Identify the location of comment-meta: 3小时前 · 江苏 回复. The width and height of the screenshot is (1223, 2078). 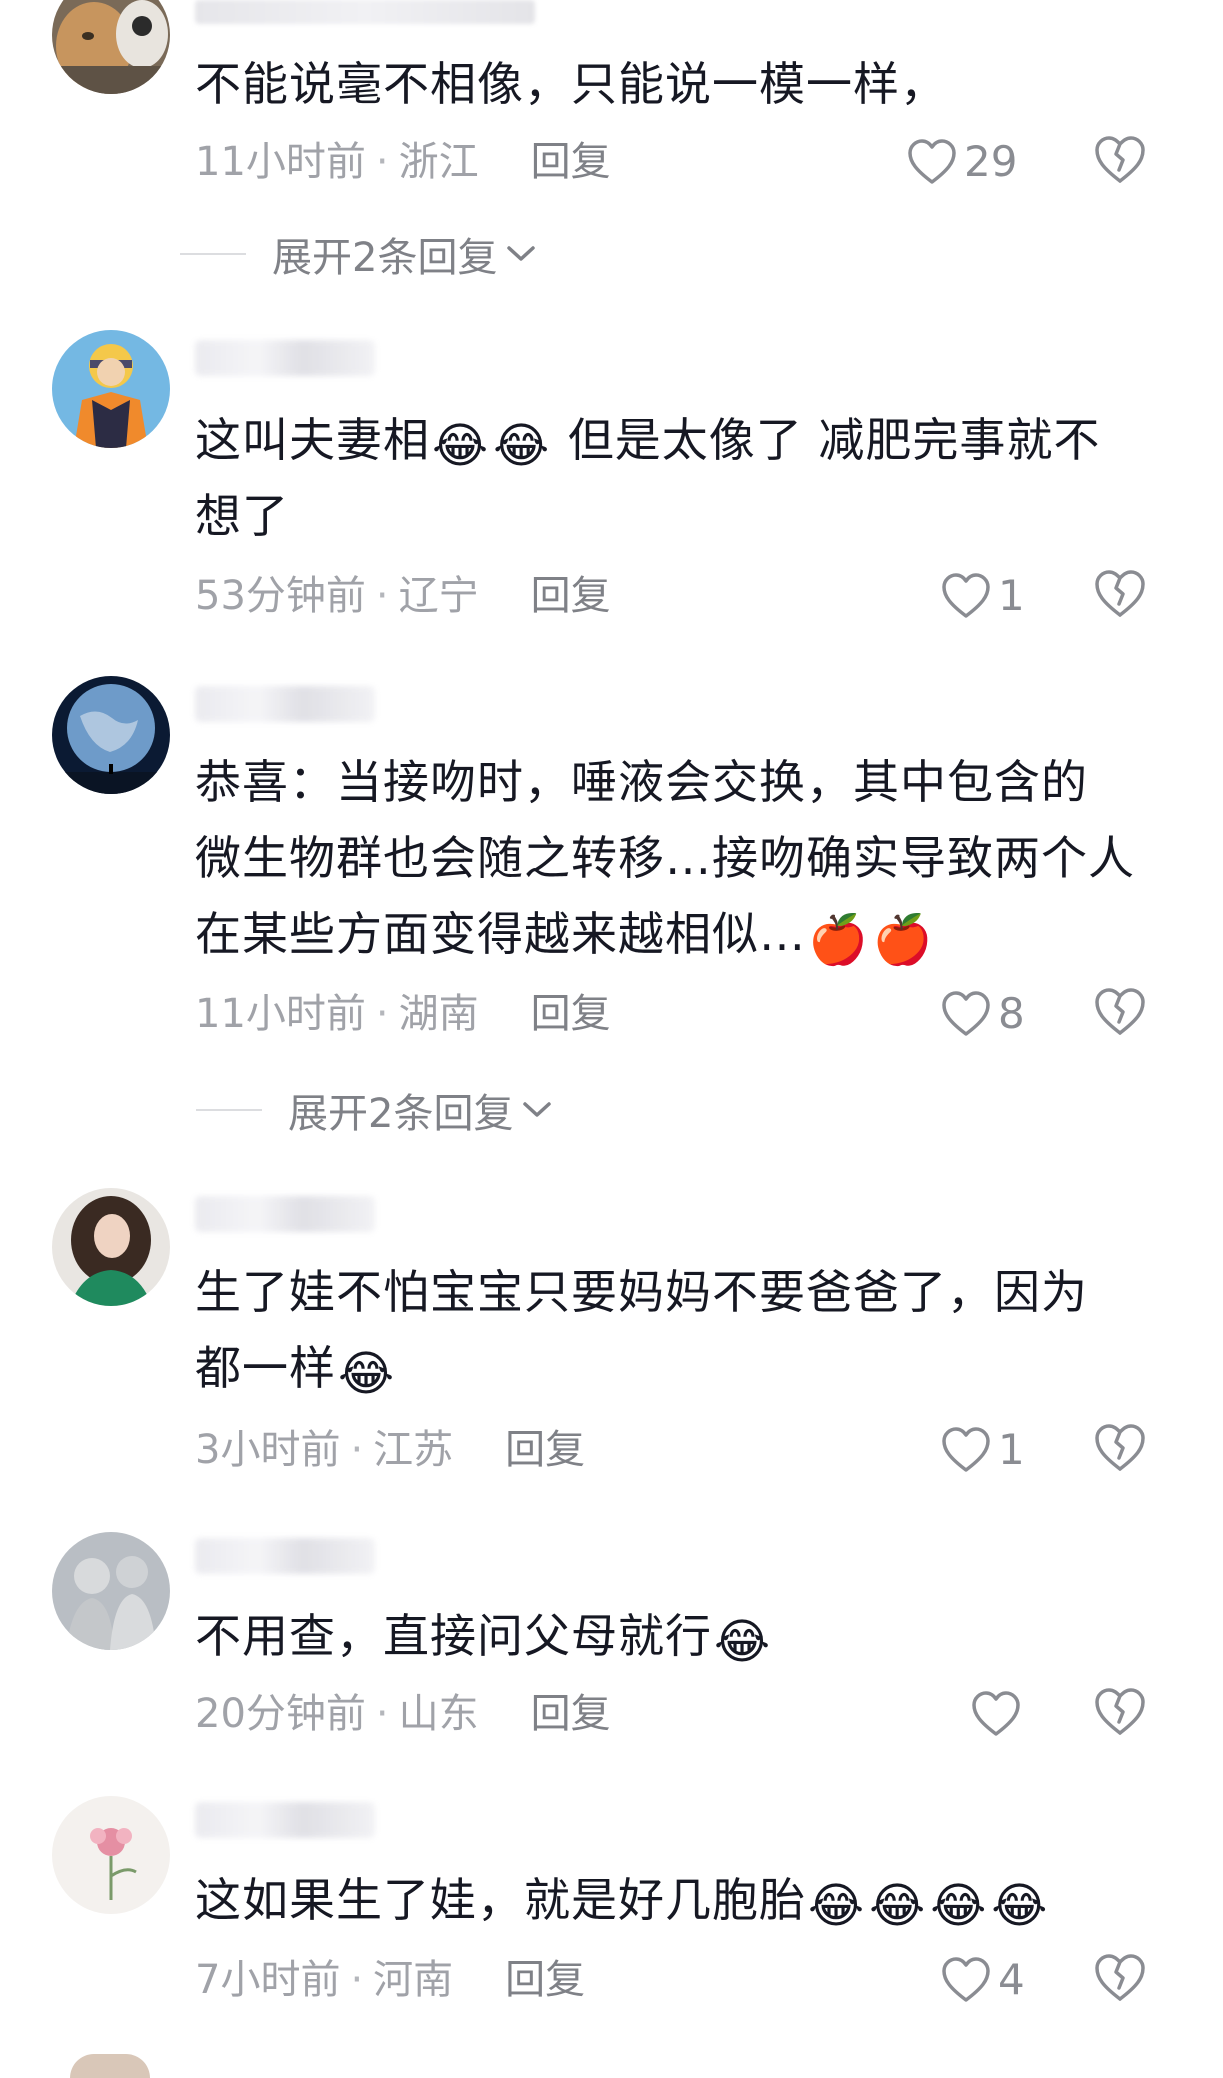
(390, 1450).